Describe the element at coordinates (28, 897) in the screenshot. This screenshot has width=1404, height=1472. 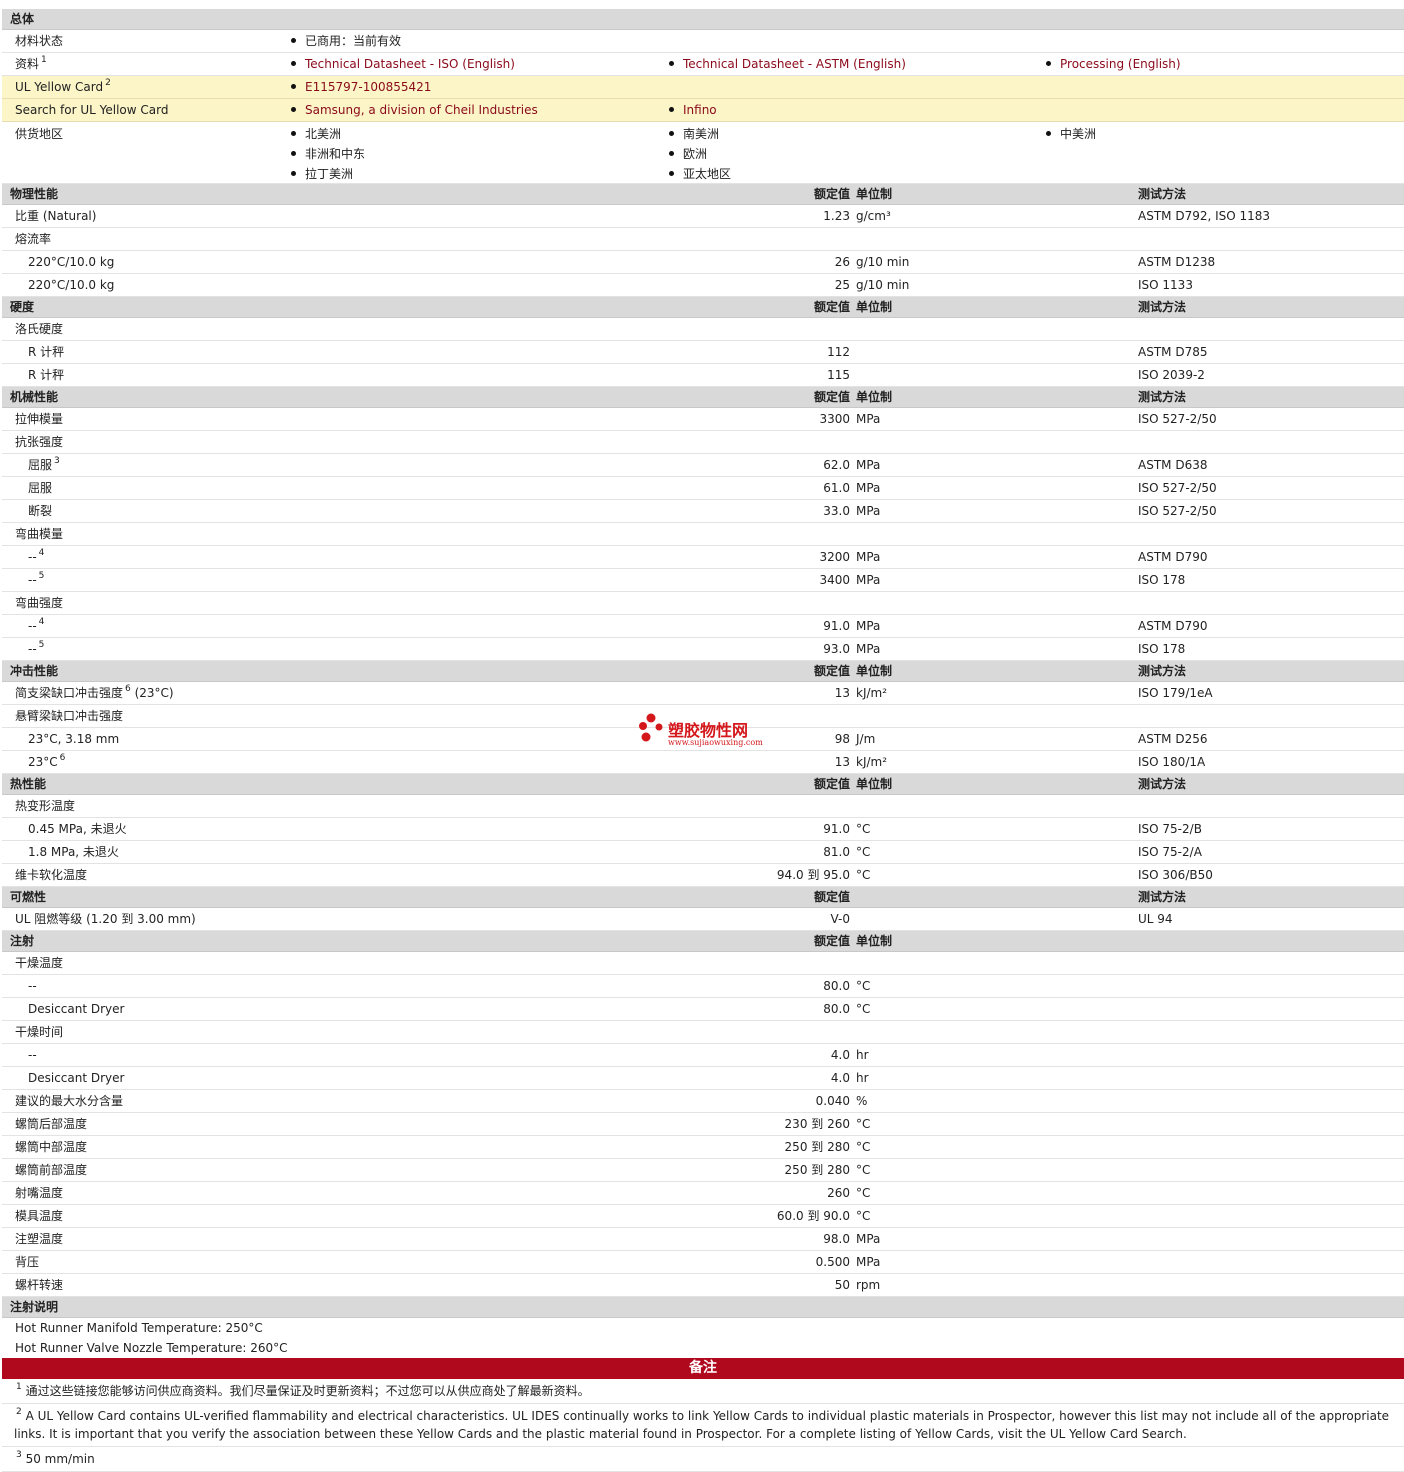
I see `section-title: 可燃性` at that location.